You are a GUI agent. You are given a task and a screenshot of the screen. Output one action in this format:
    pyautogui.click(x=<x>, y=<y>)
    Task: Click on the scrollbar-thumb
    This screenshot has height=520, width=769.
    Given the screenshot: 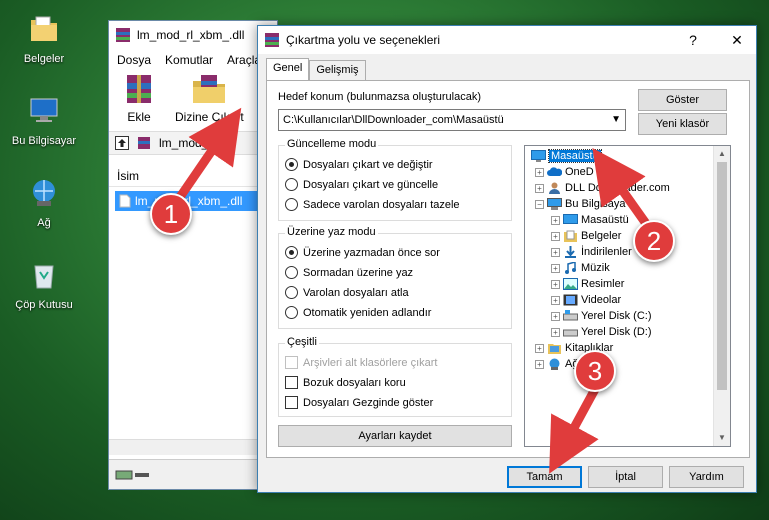 What is the action you would take?
    pyautogui.click(x=722, y=276)
    